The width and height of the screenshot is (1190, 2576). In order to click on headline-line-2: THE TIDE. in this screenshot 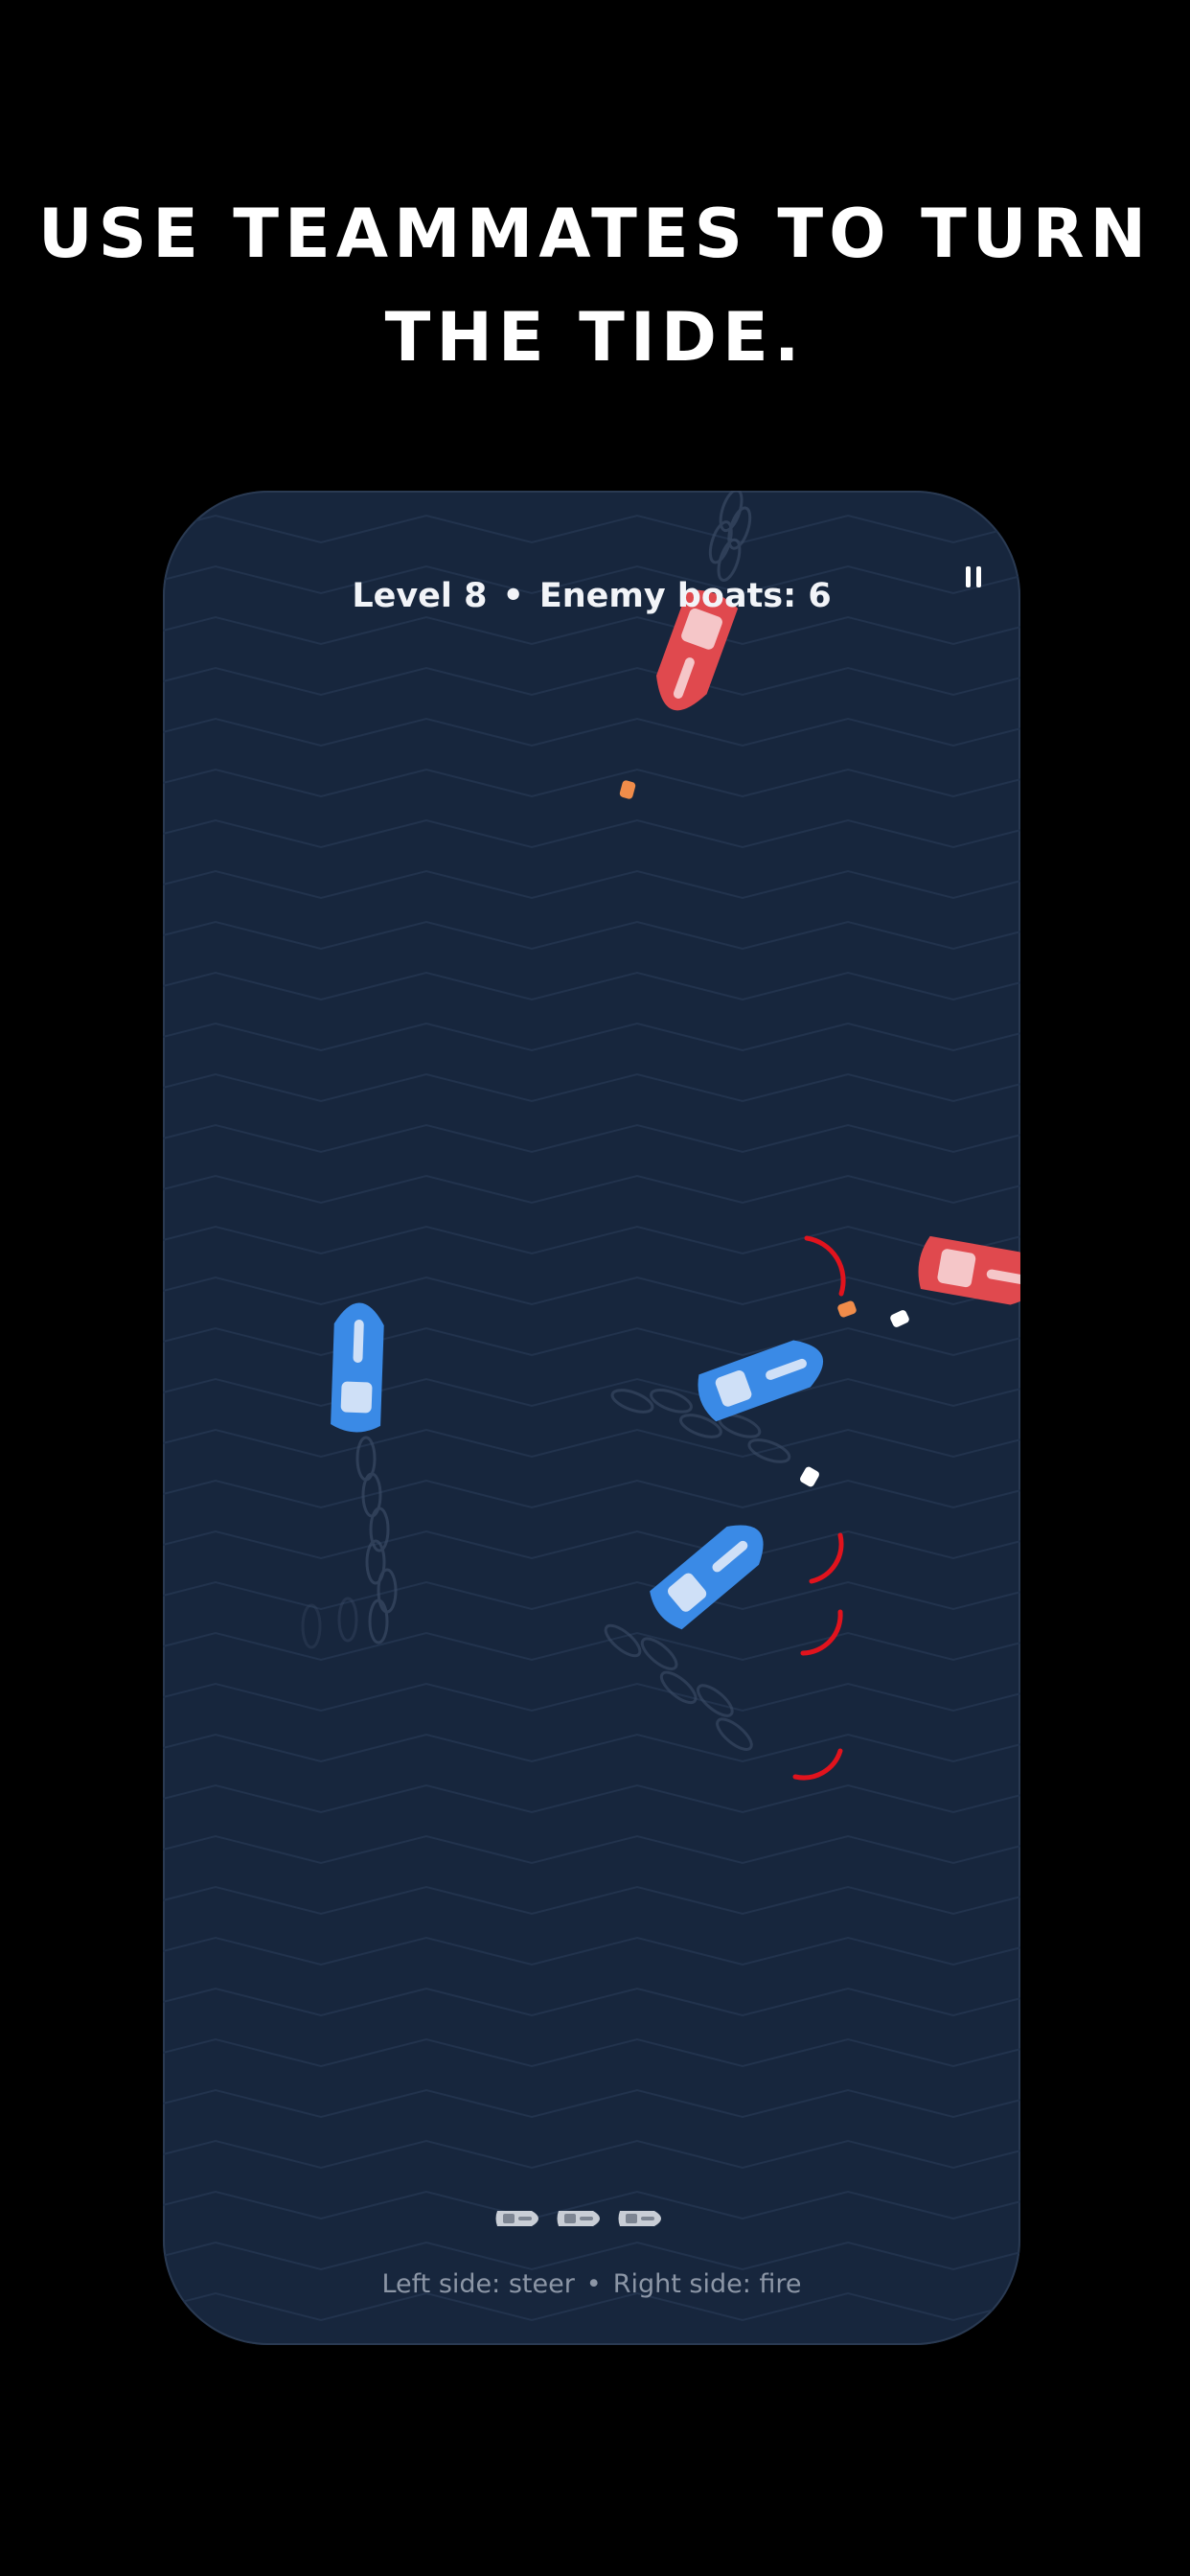, I will do `click(595, 337)`.